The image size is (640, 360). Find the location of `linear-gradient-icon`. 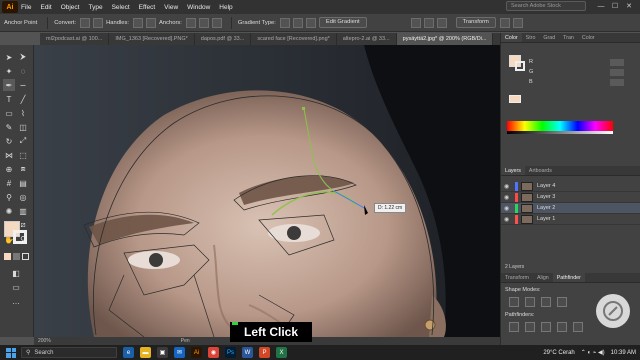

linear-gradient-icon is located at coordinates (284, 22).